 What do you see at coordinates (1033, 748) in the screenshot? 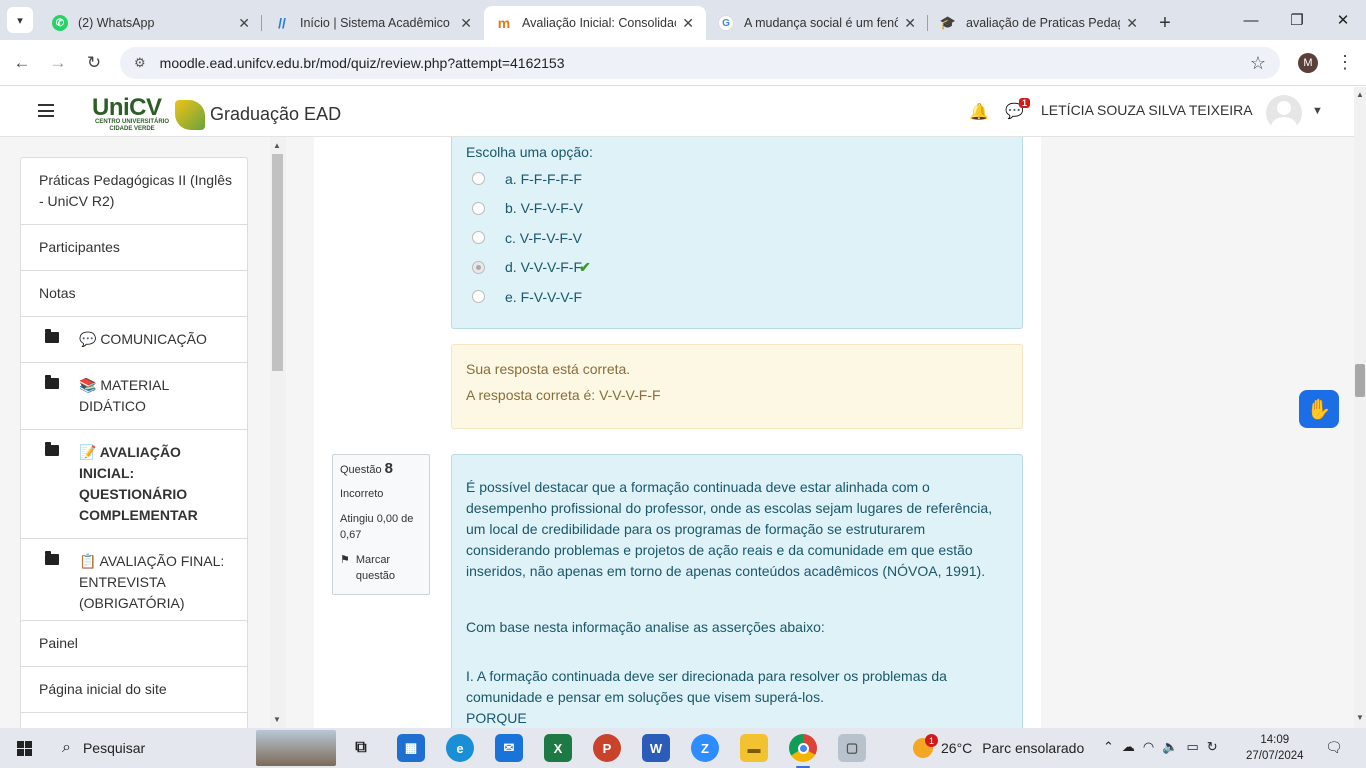
I see `weather-description: Parc ensolarado` at bounding box center [1033, 748].